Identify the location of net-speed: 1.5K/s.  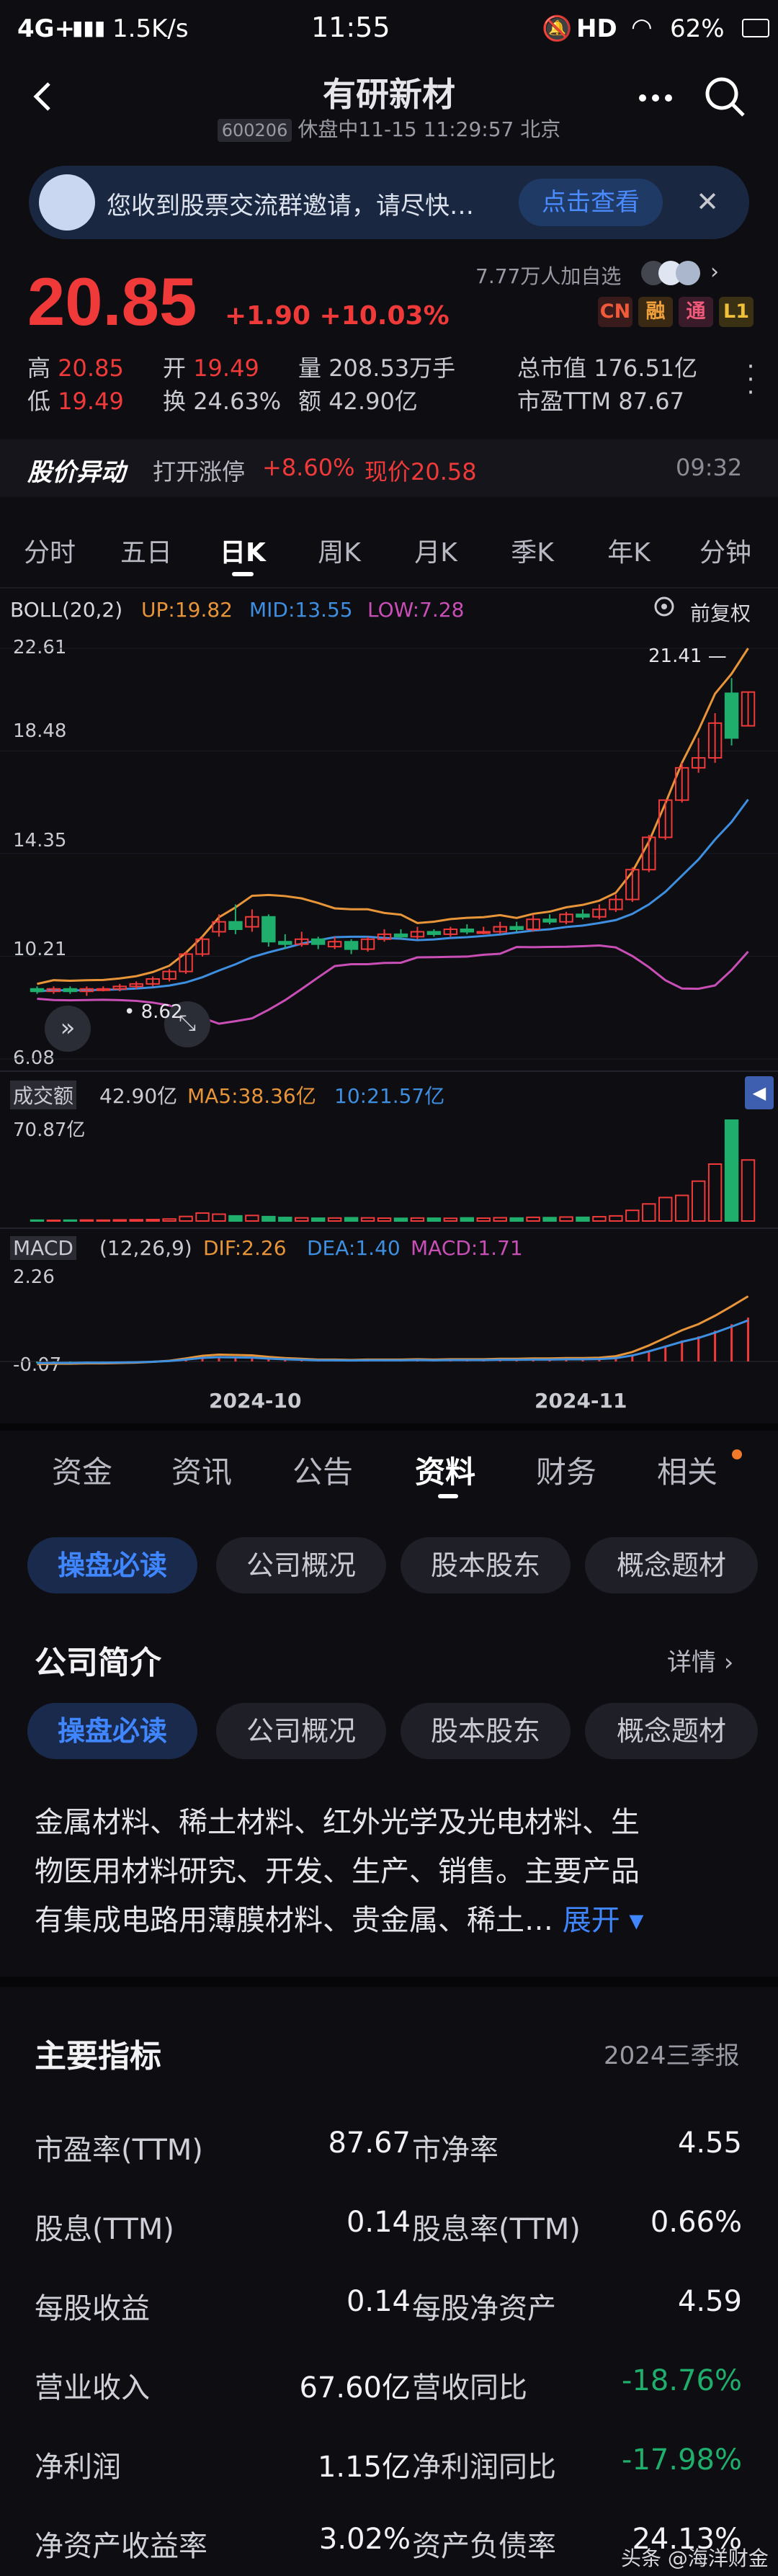
(150, 28).